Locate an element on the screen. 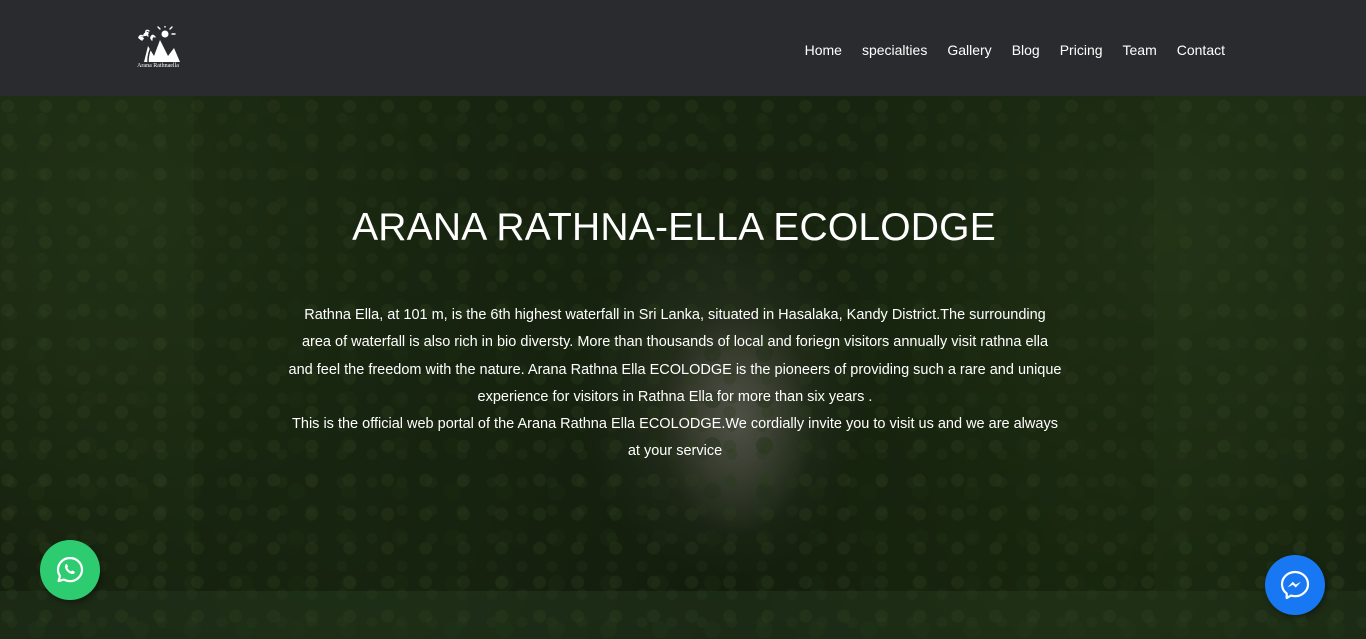  site-logo: Arana Rathnaella is located at coordinates (158, 48).